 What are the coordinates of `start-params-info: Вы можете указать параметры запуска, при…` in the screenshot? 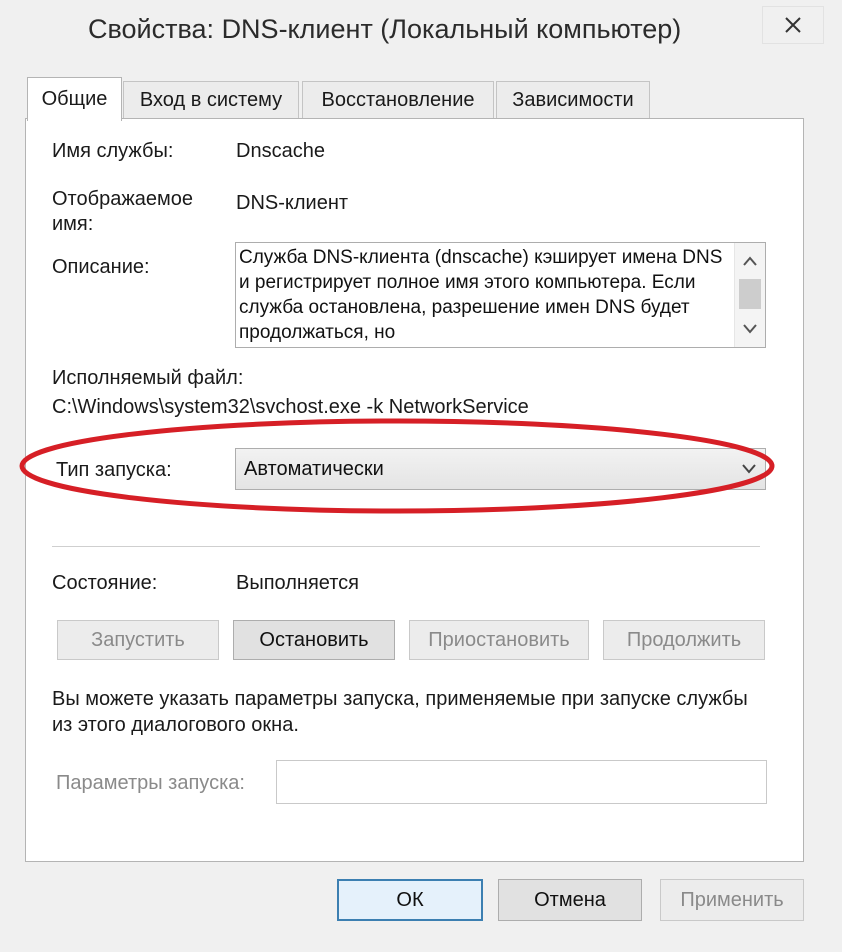 It's located at (400, 712).